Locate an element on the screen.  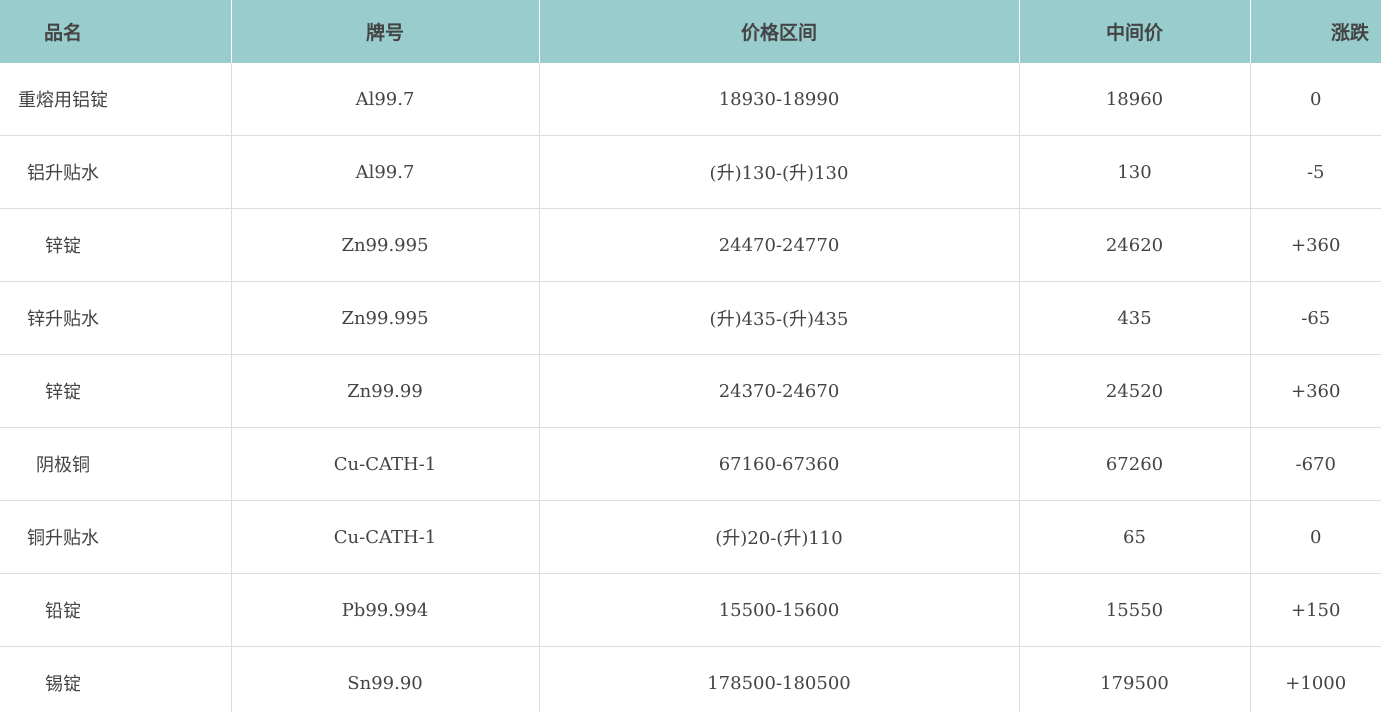
cell-change-text: +150 is located at coordinates (1316, 610).